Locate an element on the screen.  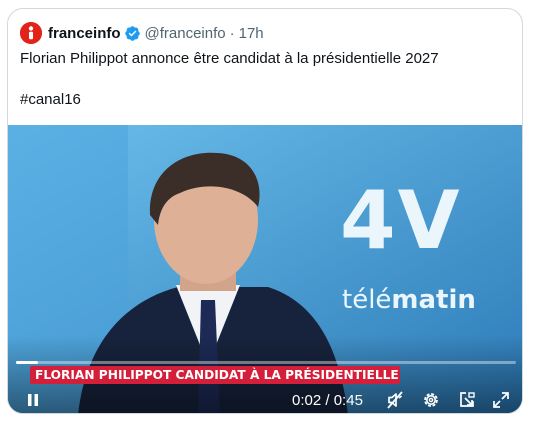
settings-button is located at coordinates (431, 400).